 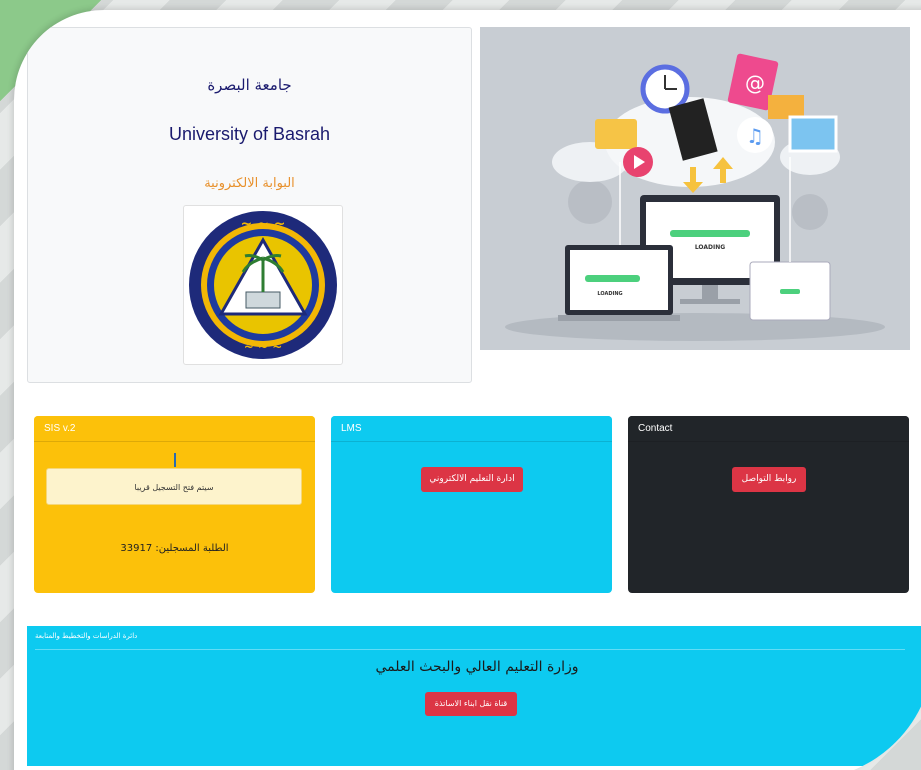 What do you see at coordinates (609, 294) in the screenshot?
I see `hero-loading-small-text: LOADING` at bounding box center [609, 294].